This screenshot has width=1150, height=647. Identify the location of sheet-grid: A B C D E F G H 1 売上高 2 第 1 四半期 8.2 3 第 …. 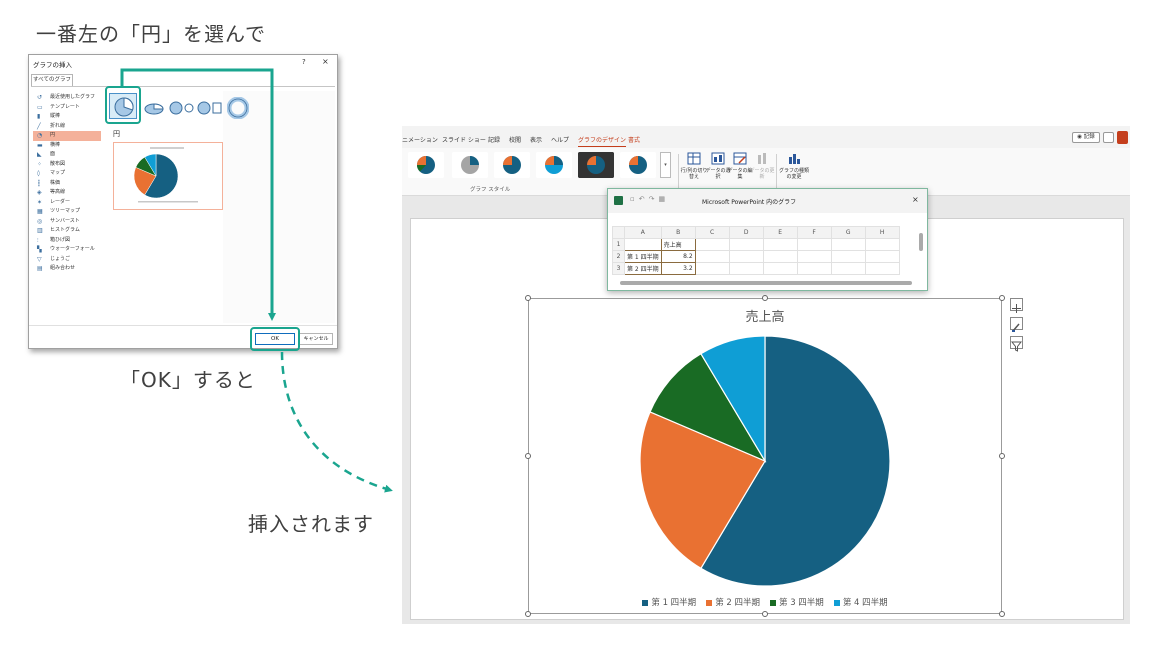
(756, 250).